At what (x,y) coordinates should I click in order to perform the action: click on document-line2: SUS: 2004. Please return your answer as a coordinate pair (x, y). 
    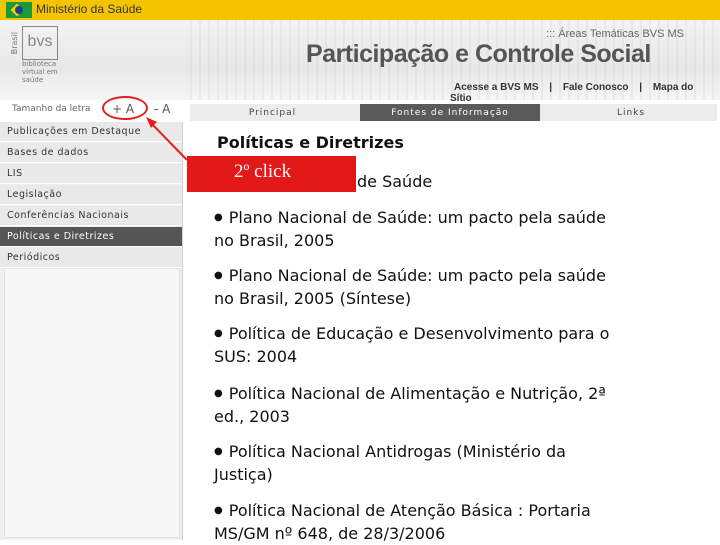
    Looking at the image, I should click on (256, 356).